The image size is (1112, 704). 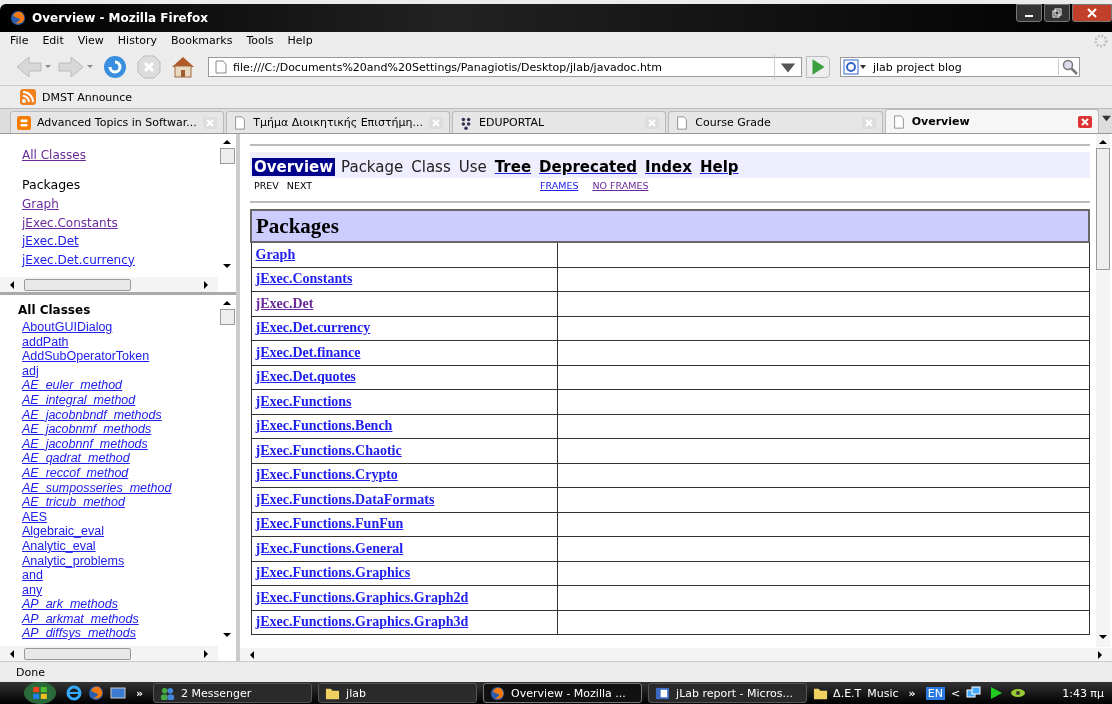 What do you see at coordinates (1068, 67) in the screenshot?
I see `search-icon` at bounding box center [1068, 67].